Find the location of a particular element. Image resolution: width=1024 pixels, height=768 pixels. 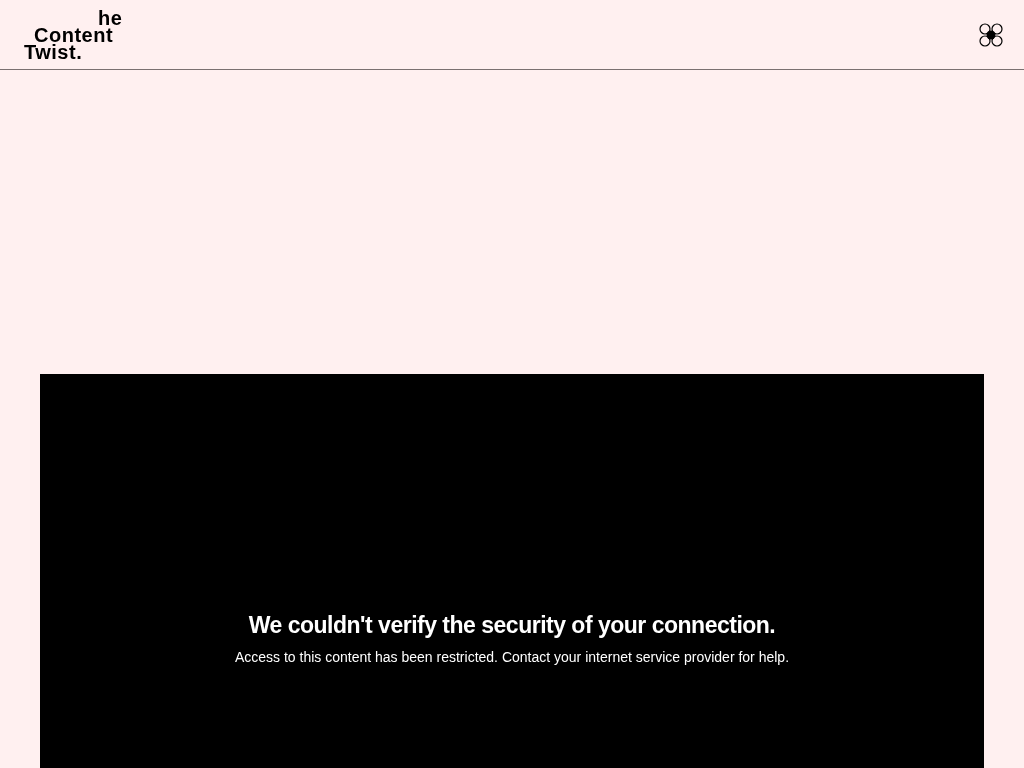

notice-message: Access to this content has been restricted. Contact your internet service provider for help. is located at coordinates (512, 657).